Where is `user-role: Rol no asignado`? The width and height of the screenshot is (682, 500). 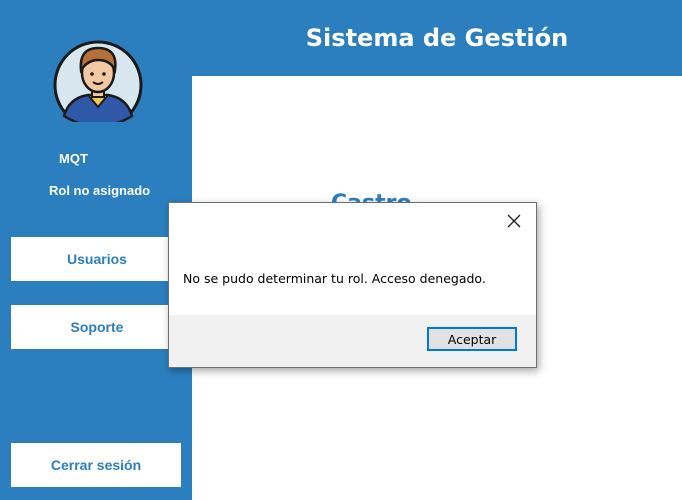 user-role: Rol no asignado is located at coordinates (100, 190).